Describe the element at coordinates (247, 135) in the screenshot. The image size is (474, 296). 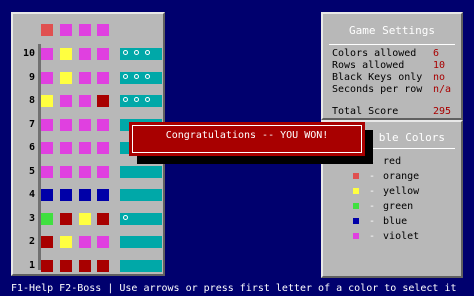
I see `win-message: Congratulations -- YOU WON!` at that location.